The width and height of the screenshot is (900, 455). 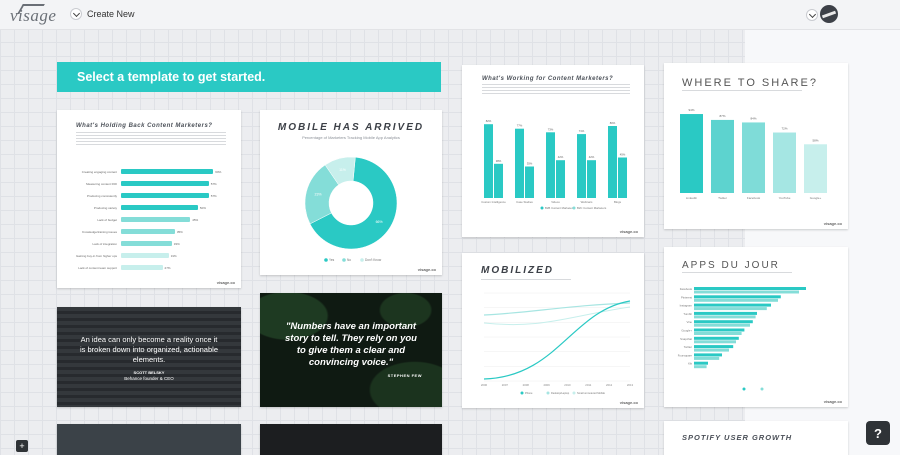 I want to click on slice-label: 23%, so click(x=318, y=195).